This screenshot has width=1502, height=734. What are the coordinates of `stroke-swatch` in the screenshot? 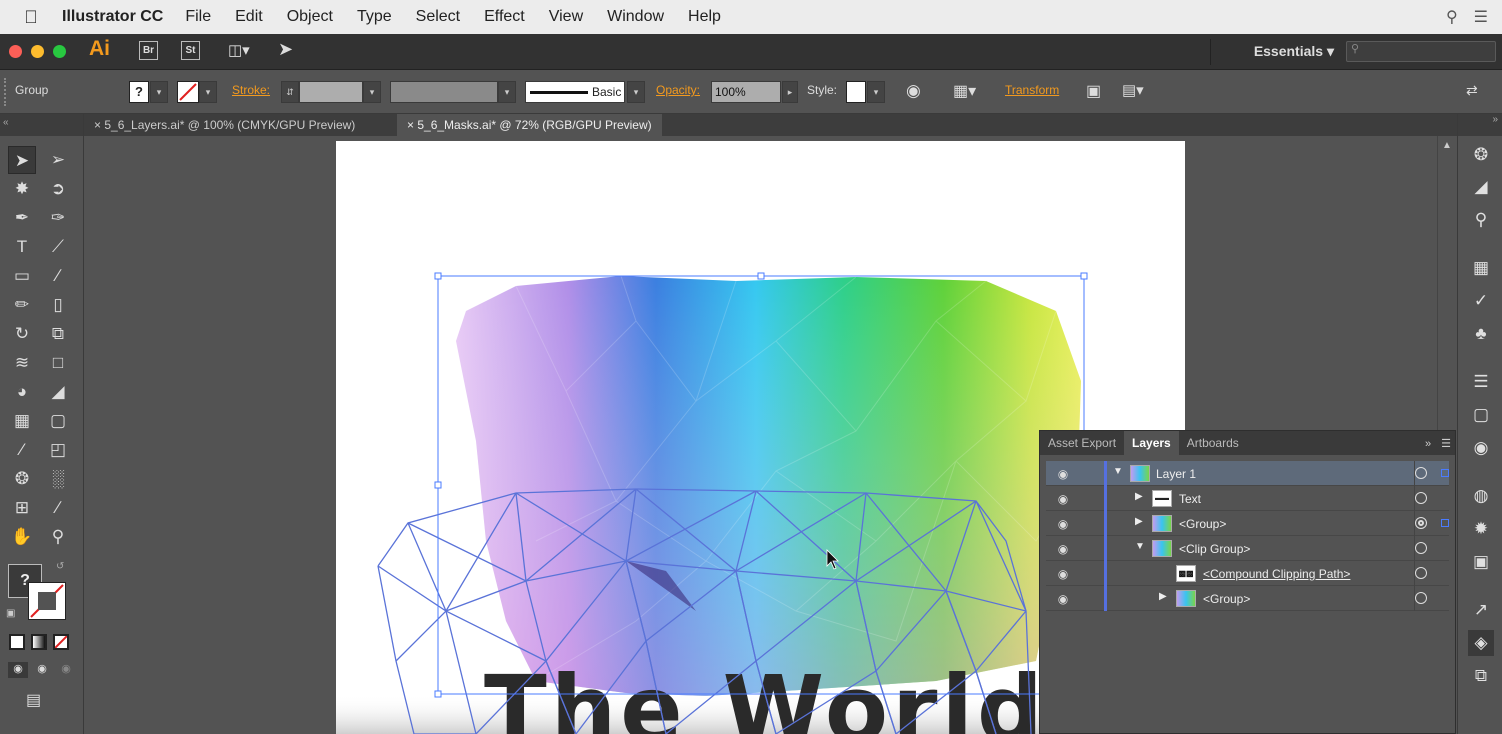 It's located at (188, 92).